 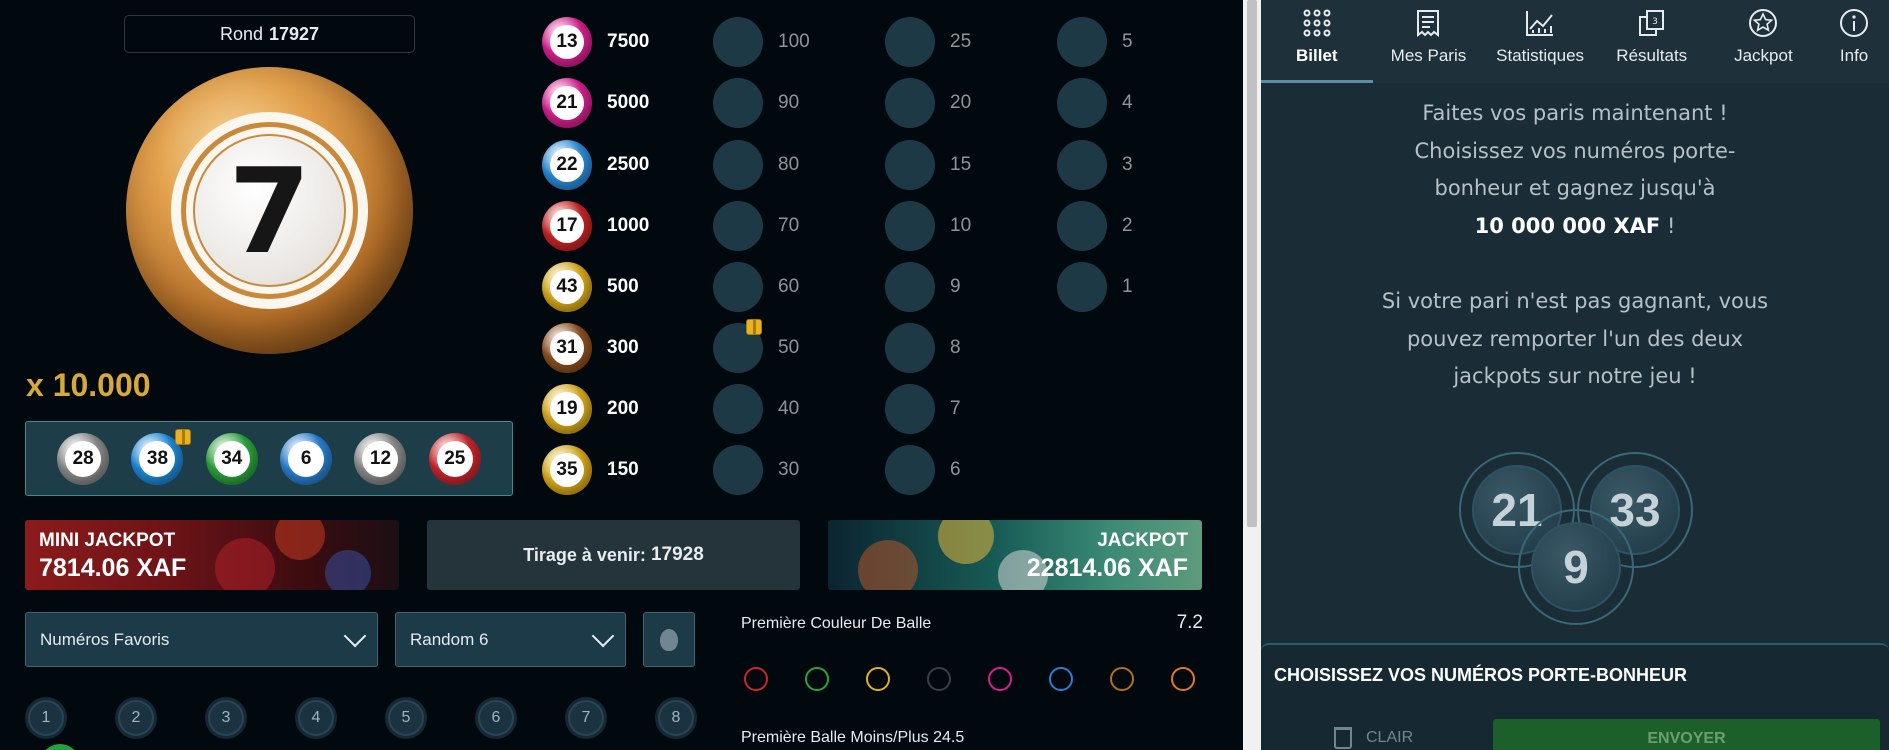 I want to click on payout-slot: 2, so click(x=1095, y=226).